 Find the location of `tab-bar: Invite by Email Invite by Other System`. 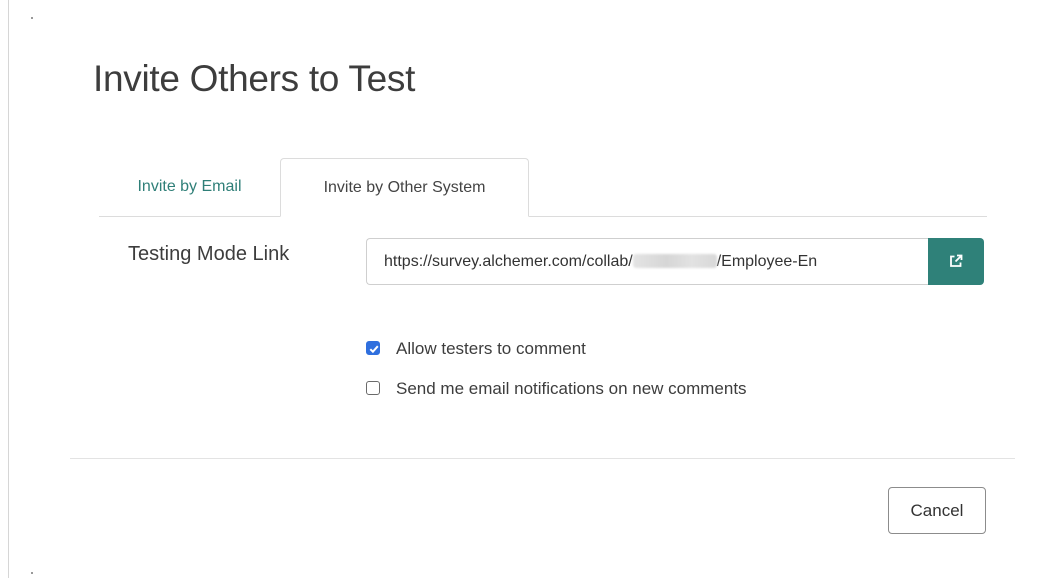

tab-bar: Invite by Email Invite by Other System is located at coordinates (543, 187).